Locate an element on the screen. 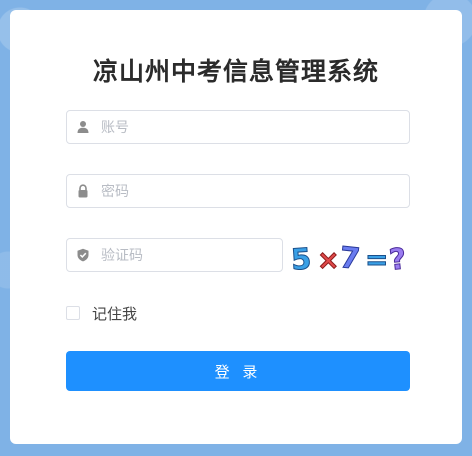 The height and width of the screenshot is (456, 472). password-field is located at coordinates (238, 191).